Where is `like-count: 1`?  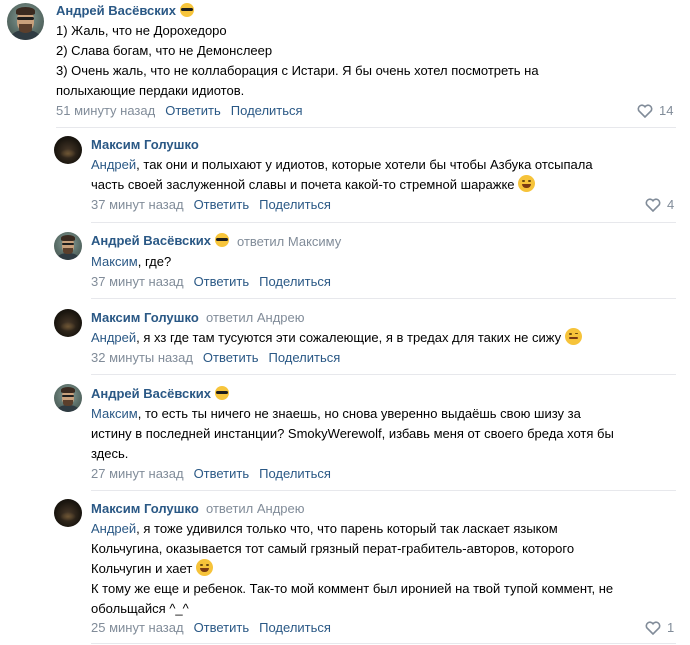 like-count: 1 is located at coordinates (671, 627).